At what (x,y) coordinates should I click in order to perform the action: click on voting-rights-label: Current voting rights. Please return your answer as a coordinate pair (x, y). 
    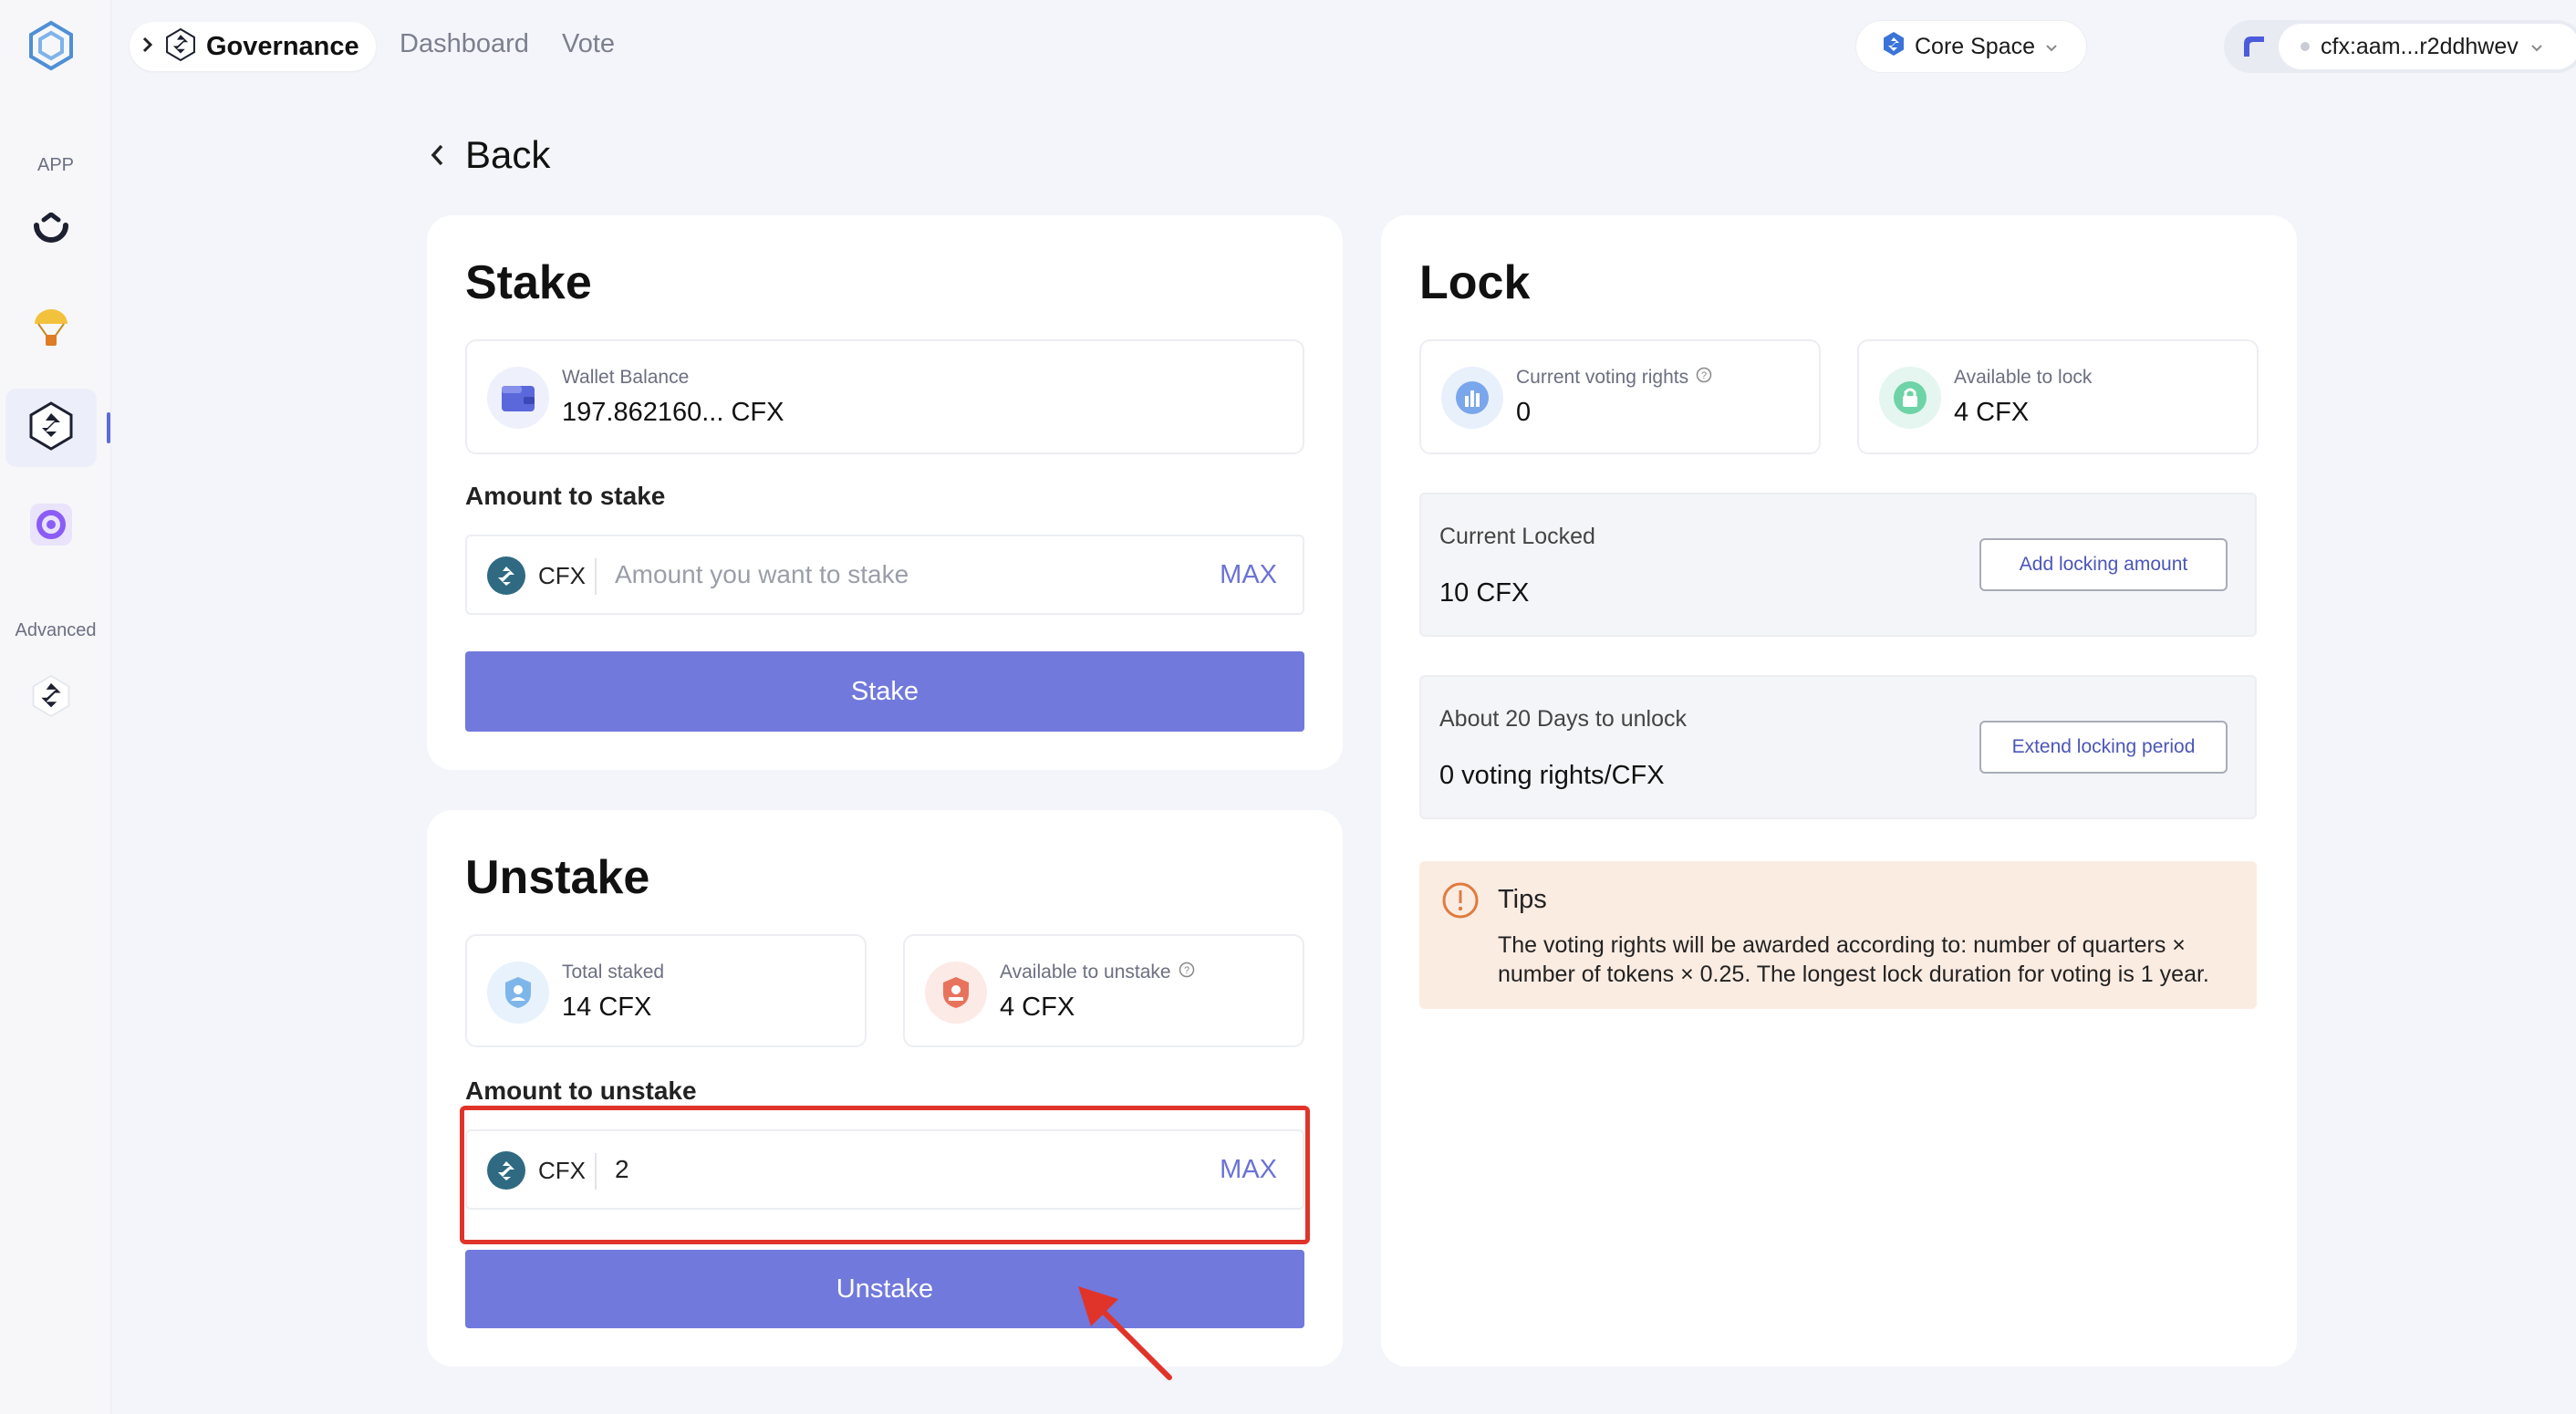
    Looking at the image, I should click on (1602, 377).